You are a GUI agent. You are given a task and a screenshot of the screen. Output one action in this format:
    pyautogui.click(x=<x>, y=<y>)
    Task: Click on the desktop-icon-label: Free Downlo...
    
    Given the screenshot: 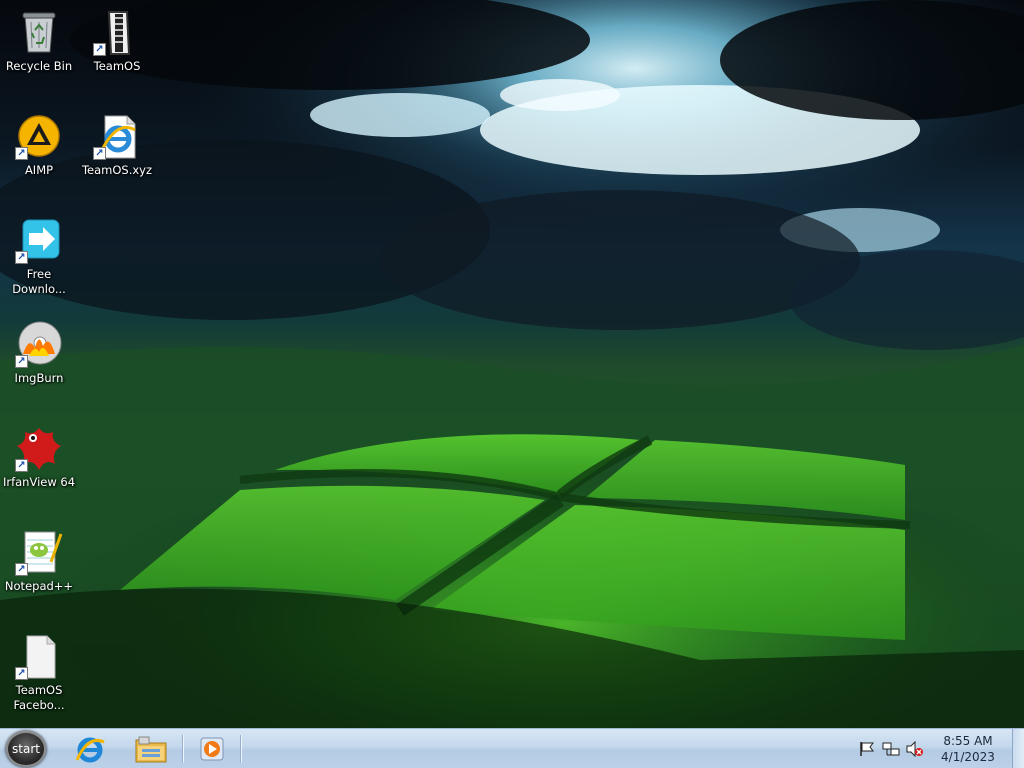 What is the action you would take?
    pyautogui.click(x=39, y=281)
    